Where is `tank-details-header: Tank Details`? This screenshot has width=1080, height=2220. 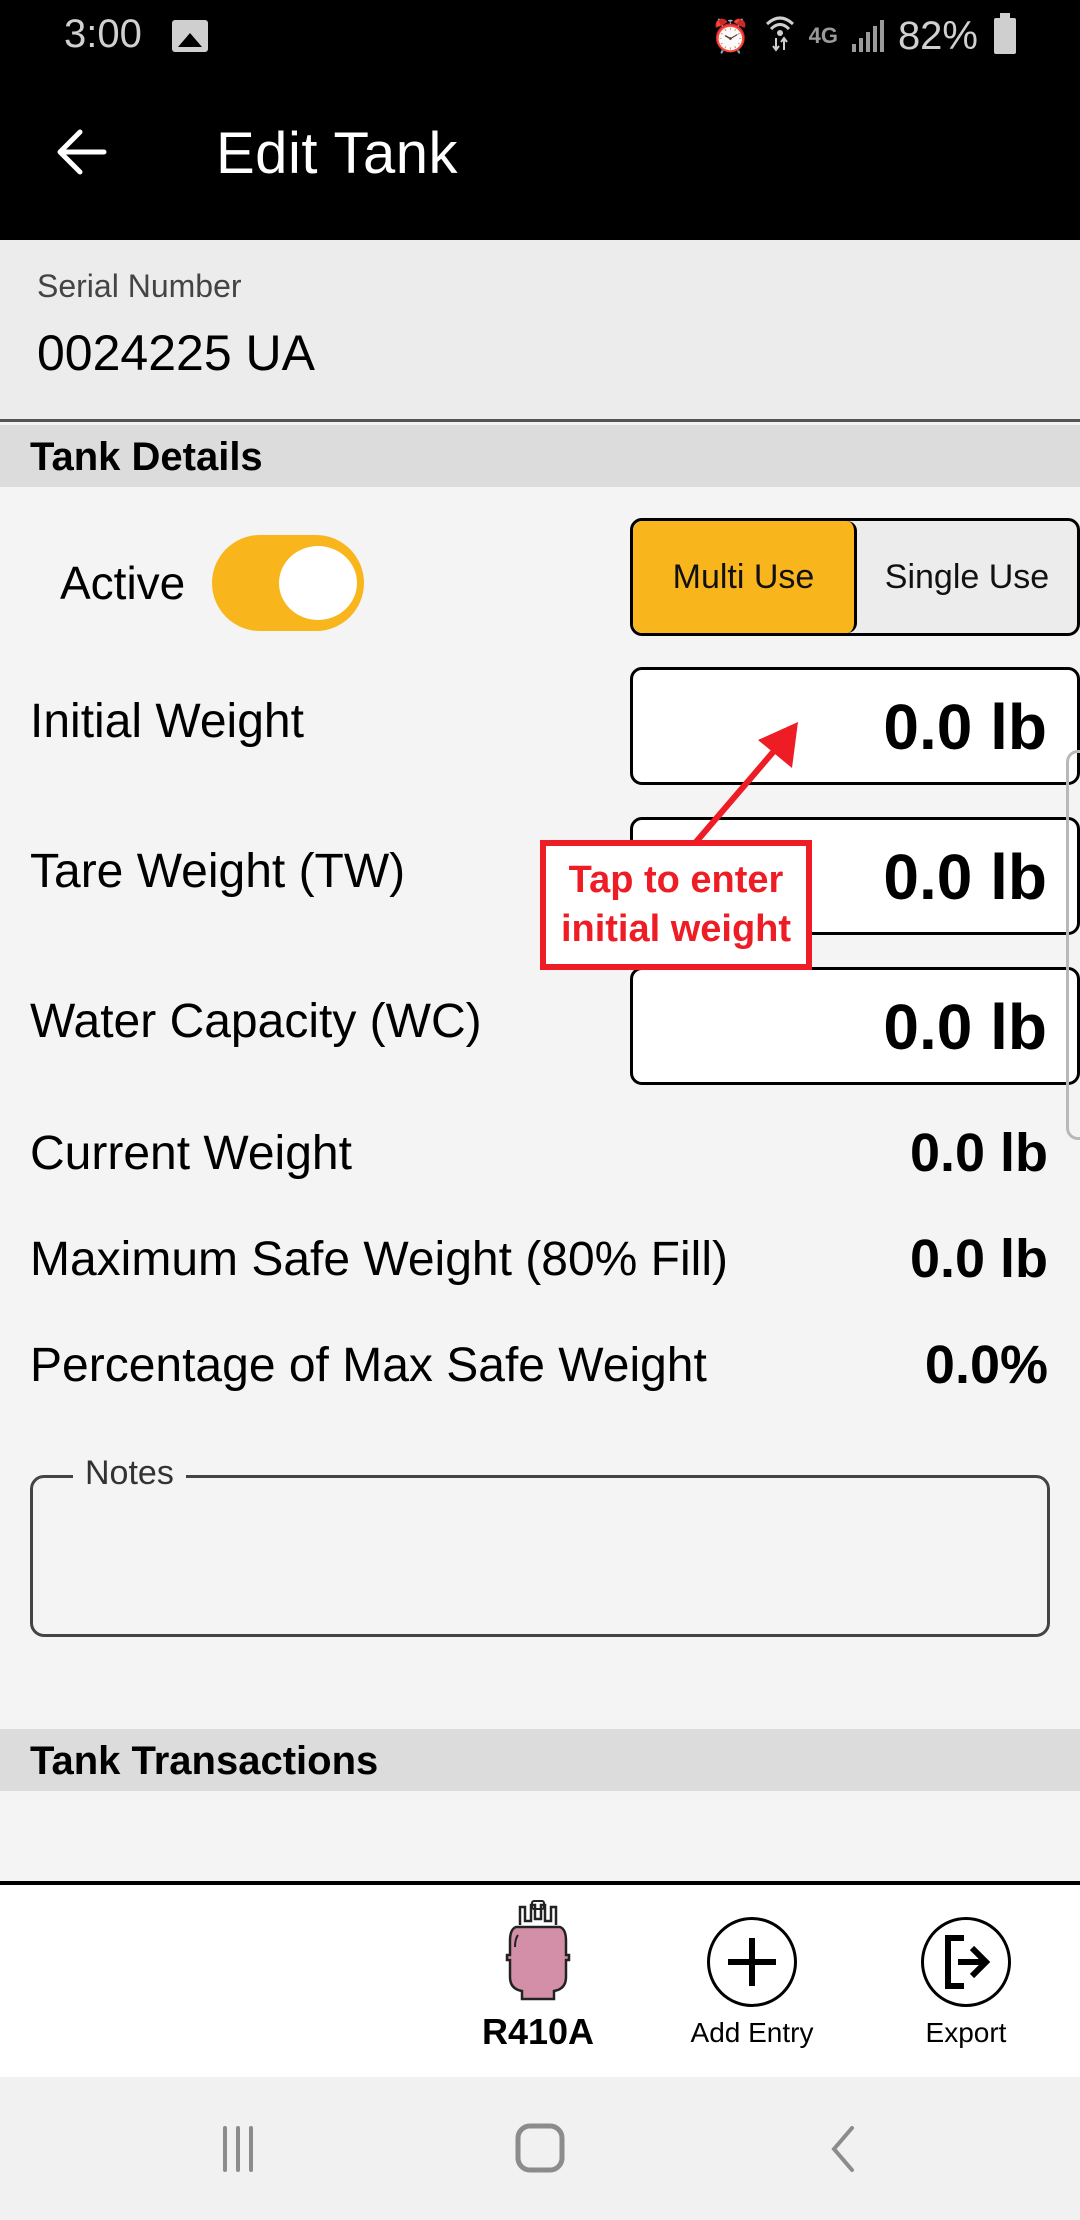
tank-details-header: Tank Details is located at coordinates (540, 456).